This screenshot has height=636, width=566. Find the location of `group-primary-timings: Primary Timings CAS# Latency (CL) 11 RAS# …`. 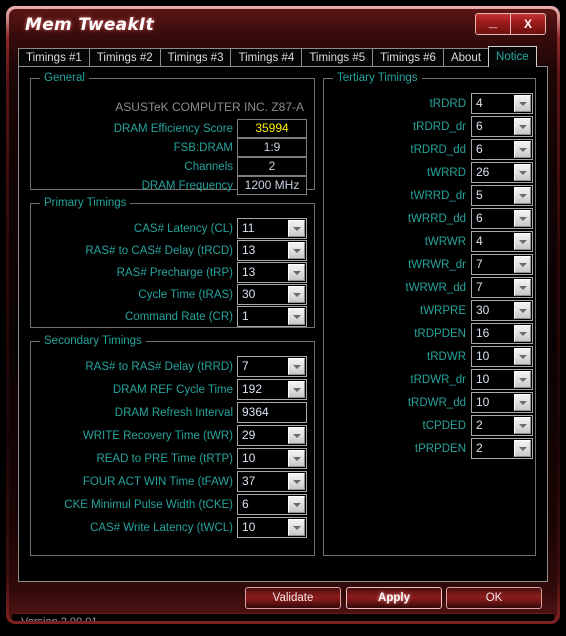

group-primary-timings: Primary Timings CAS# Latency (CL) 11 RAS# … is located at coordinates (172, 262).